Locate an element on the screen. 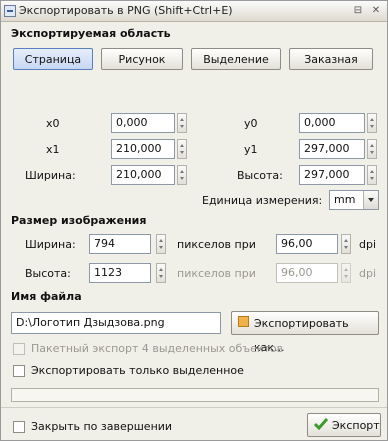 The image size is (388, 441). export-button: Экспорт is located at coordinates (344, 425).